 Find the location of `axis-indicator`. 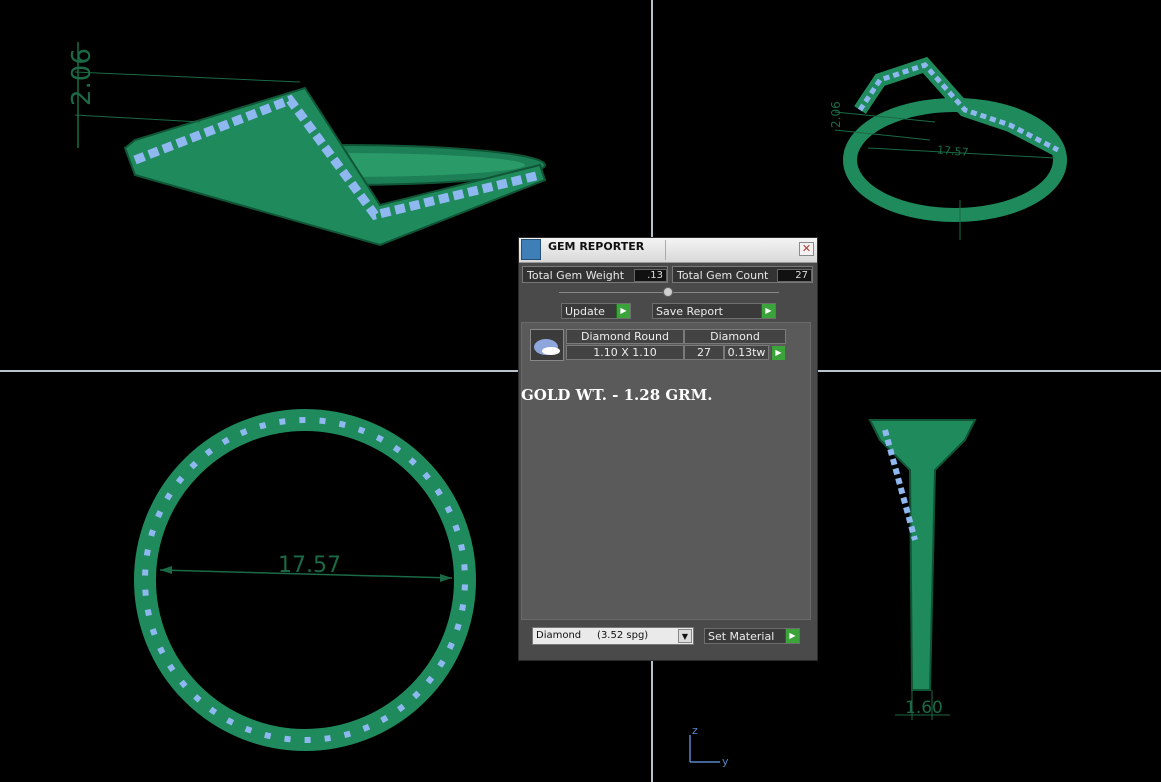

axis-indicator is located at coordinates (704, 749).